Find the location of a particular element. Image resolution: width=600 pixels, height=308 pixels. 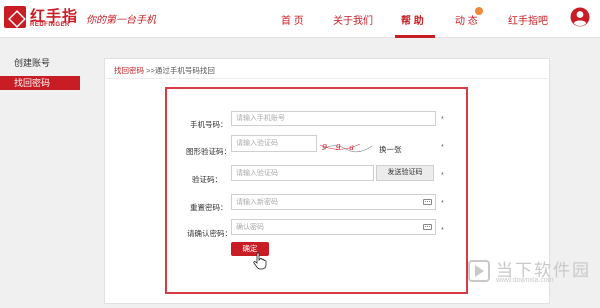

phone-label: 手机号码： is located at coordinates (209, 124).